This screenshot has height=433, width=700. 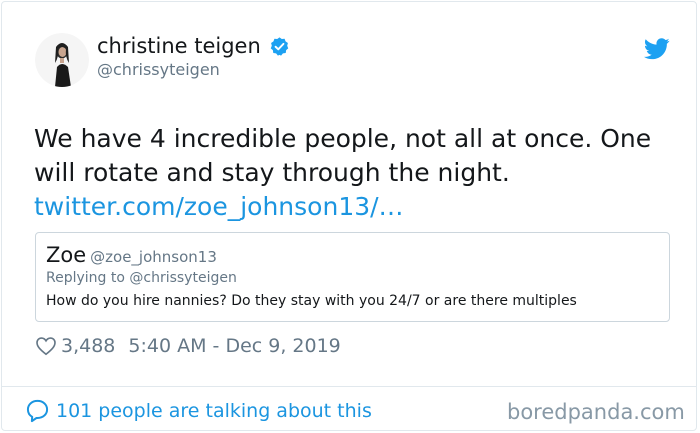 I want to click on tweet-timestamp: 5:40 AM - Dec 9, 2019, so click(x=234, y=346).